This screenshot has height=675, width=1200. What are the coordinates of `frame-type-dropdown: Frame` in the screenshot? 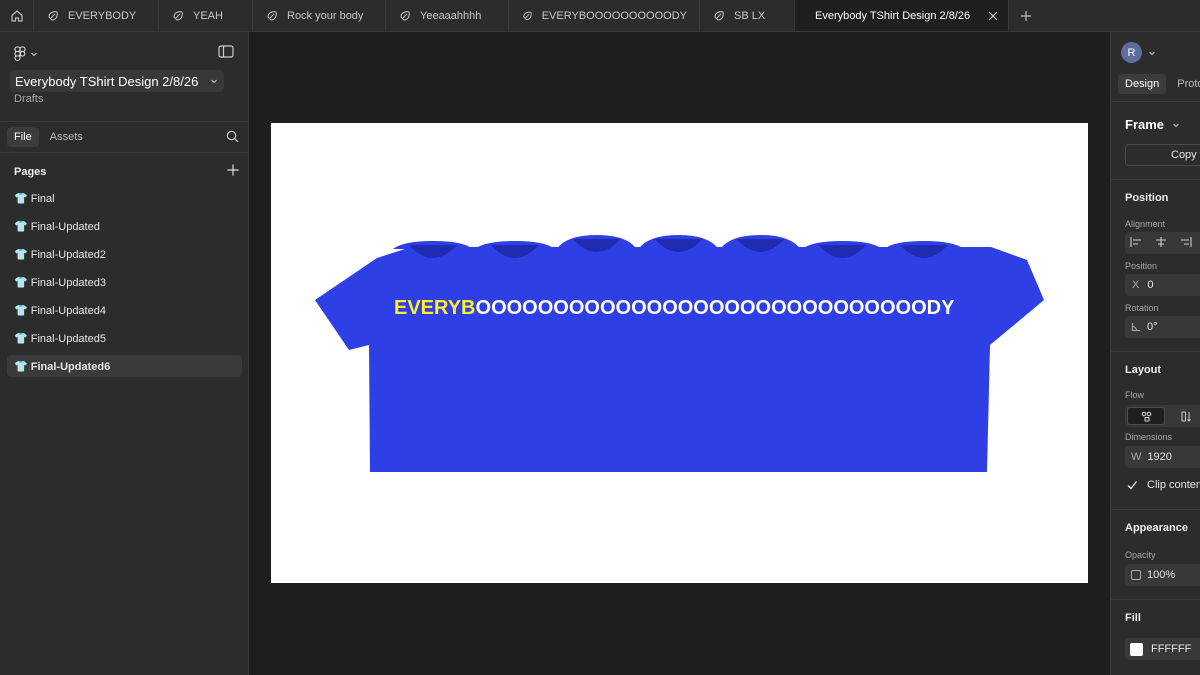 It's located at (1152, 124).